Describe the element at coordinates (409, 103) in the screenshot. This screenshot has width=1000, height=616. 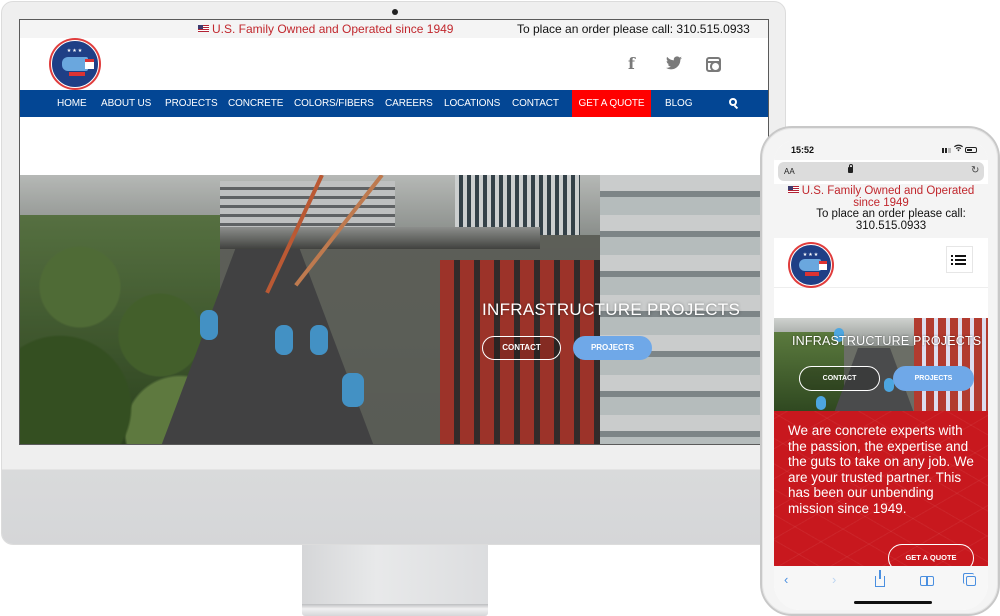
I see `nav-careers: CAREERS` at that location.